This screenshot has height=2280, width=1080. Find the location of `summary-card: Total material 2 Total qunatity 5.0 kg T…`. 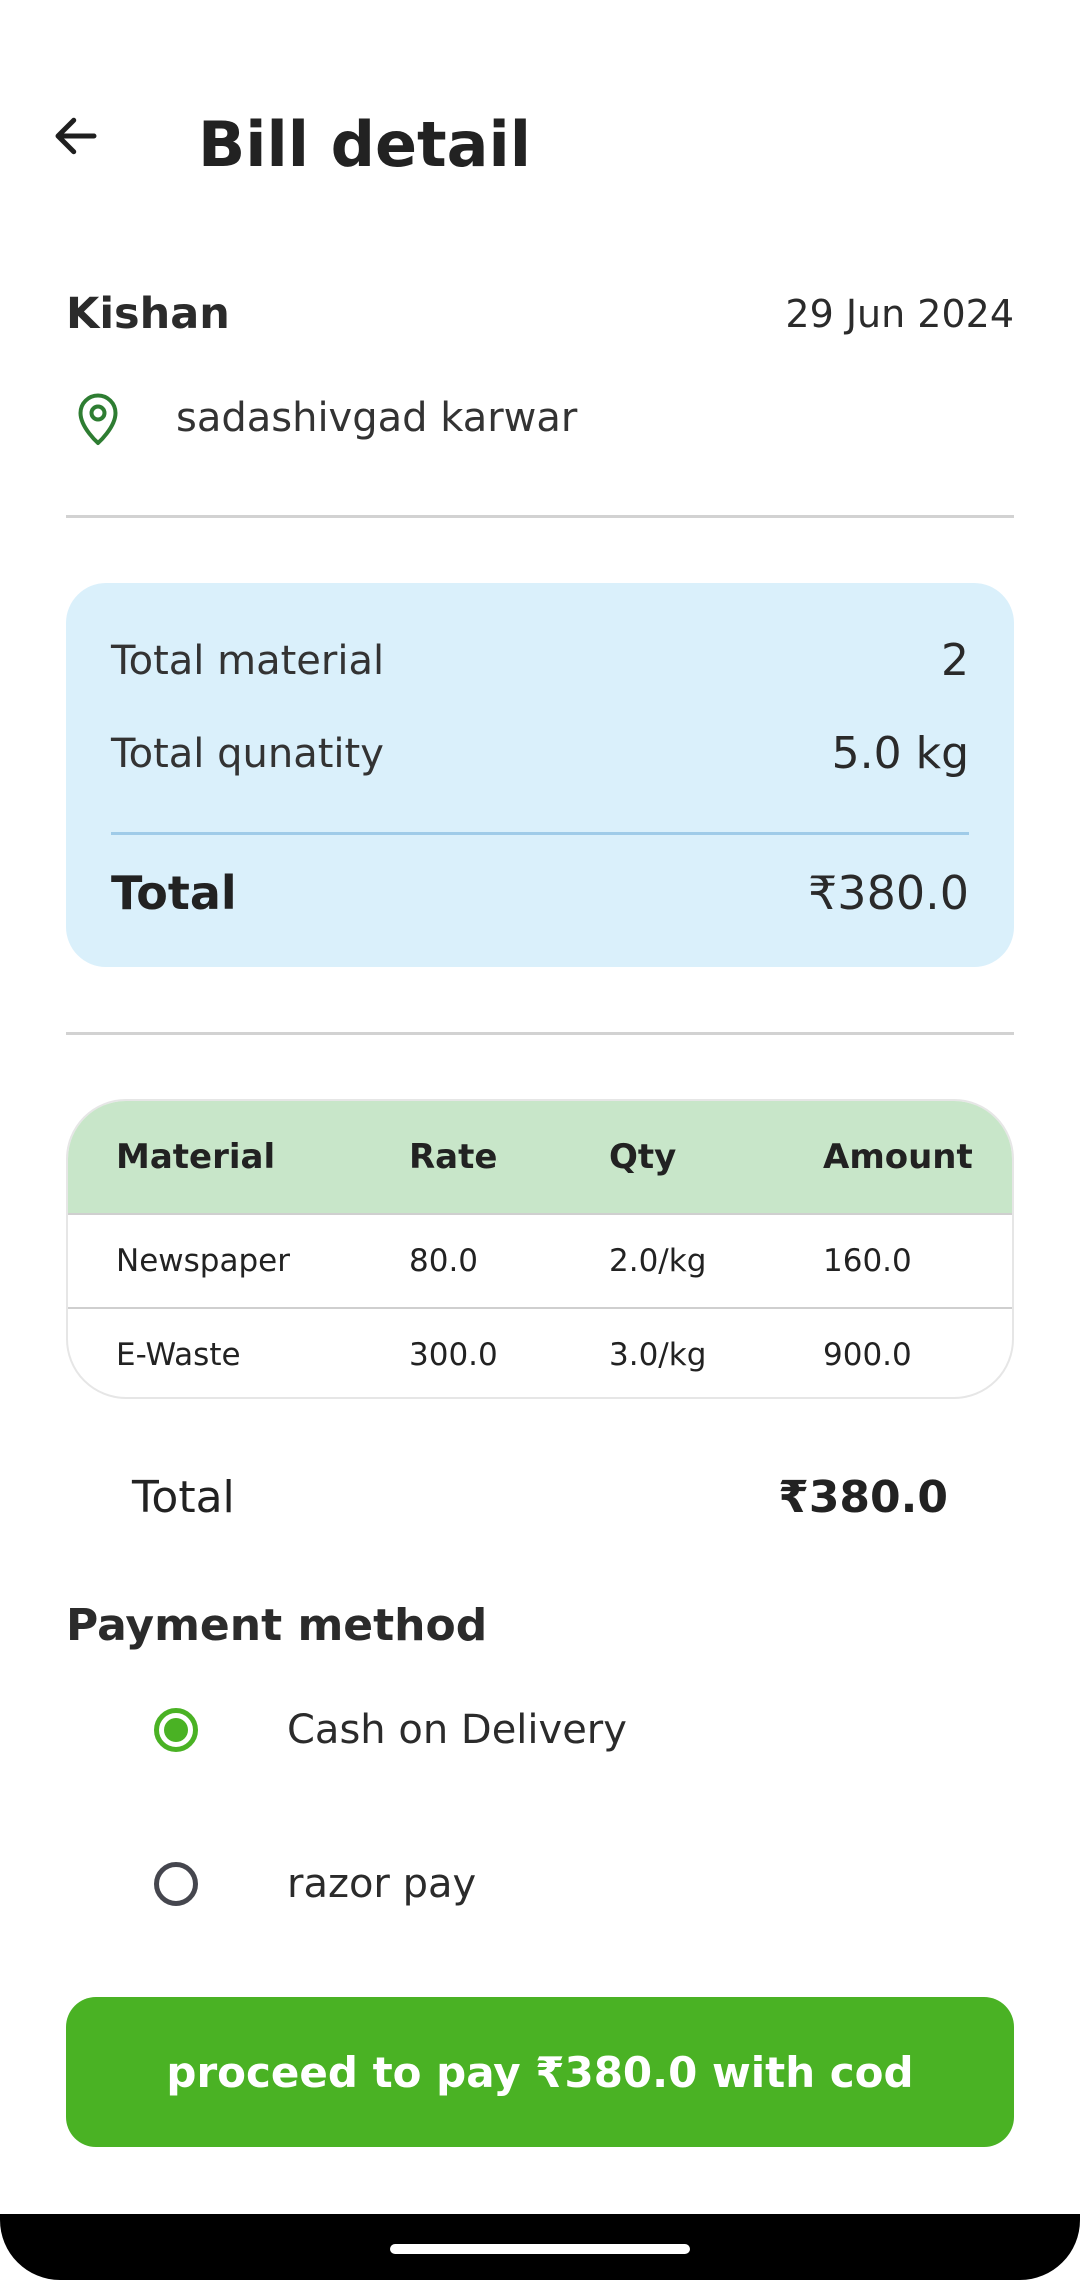

summary-card: Total material 2 Total qunatity 5.0 kg T… is located at coordinates (540, 775).